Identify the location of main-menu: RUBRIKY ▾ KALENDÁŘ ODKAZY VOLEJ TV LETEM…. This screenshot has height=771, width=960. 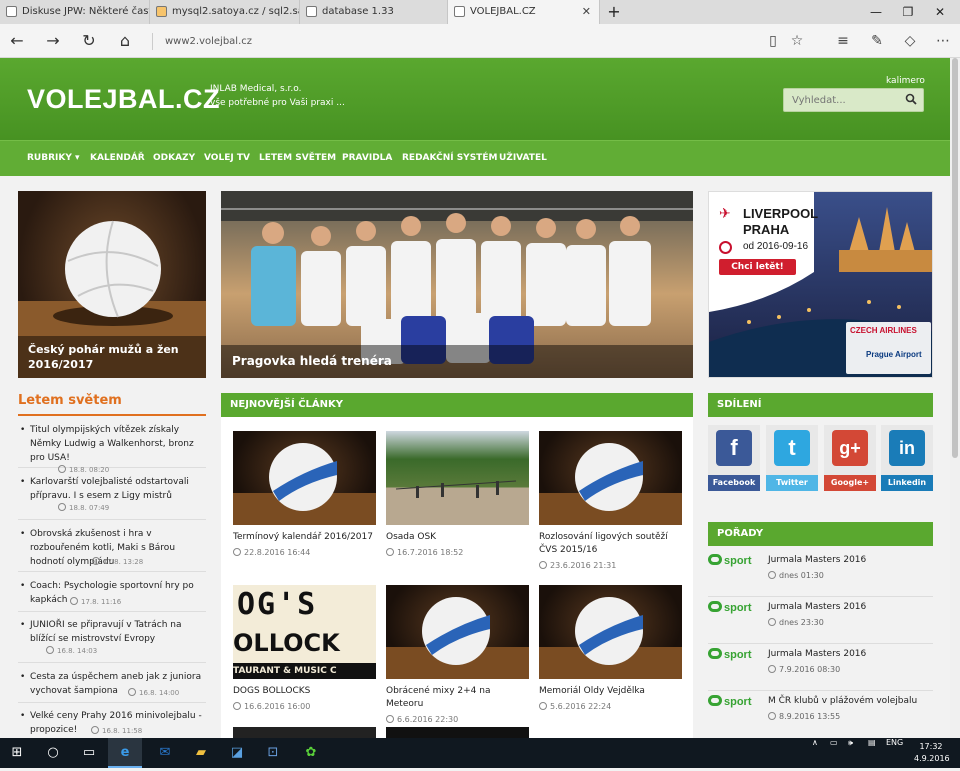
(475, 158).